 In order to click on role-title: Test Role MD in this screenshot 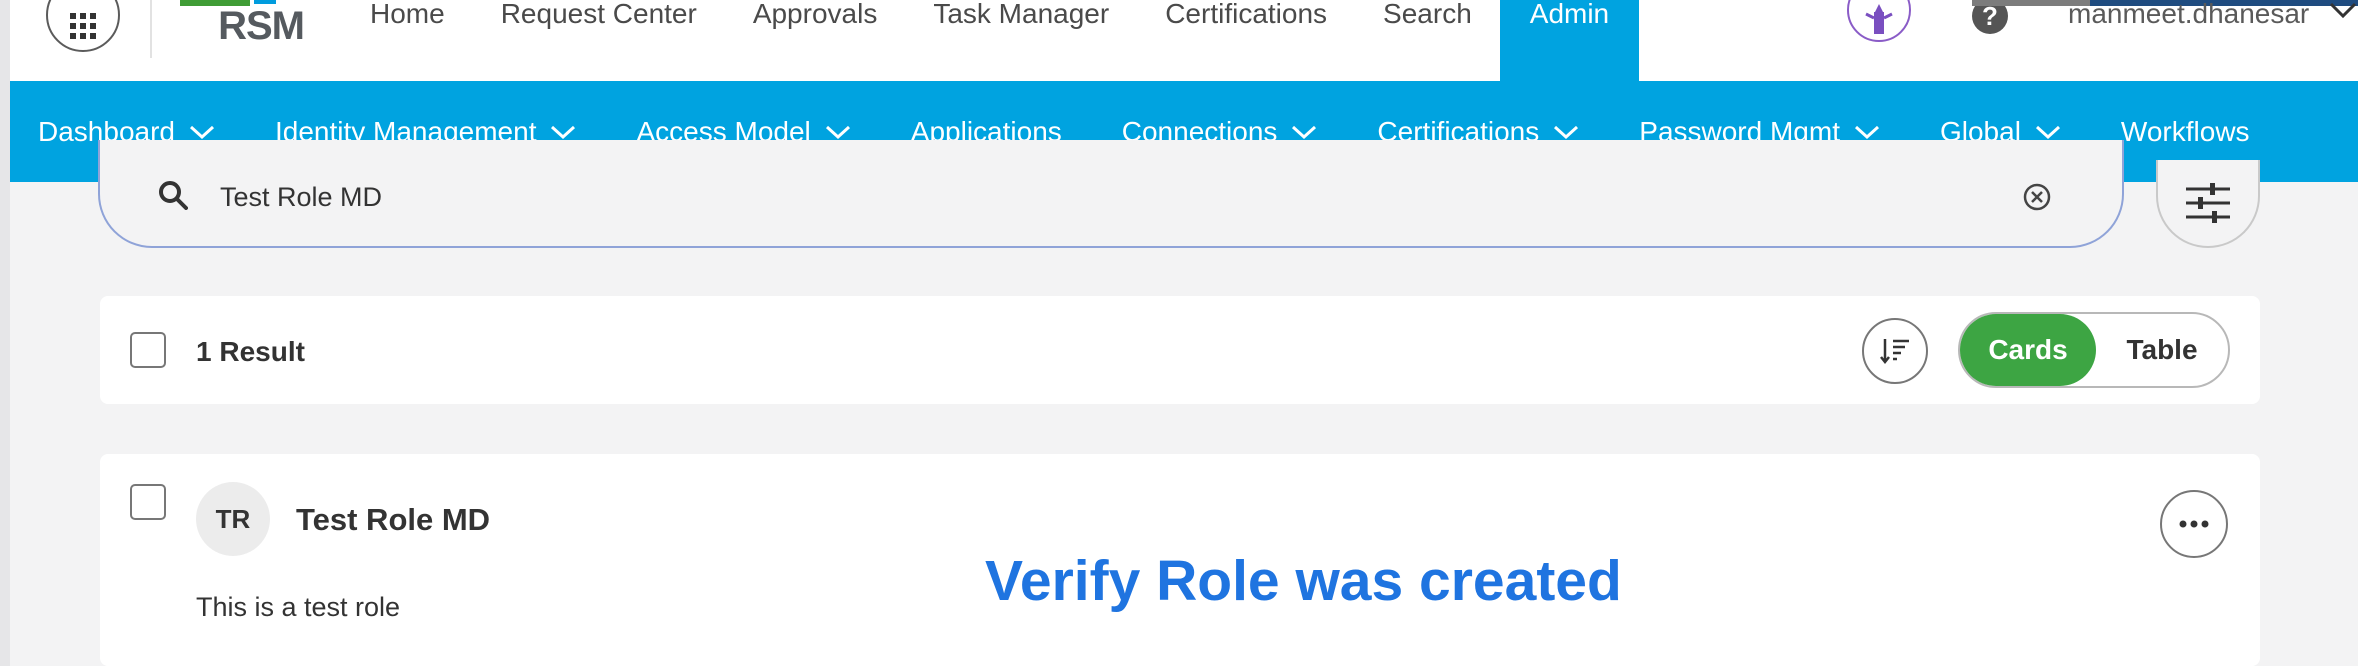, I will do `click(393, 520)`.